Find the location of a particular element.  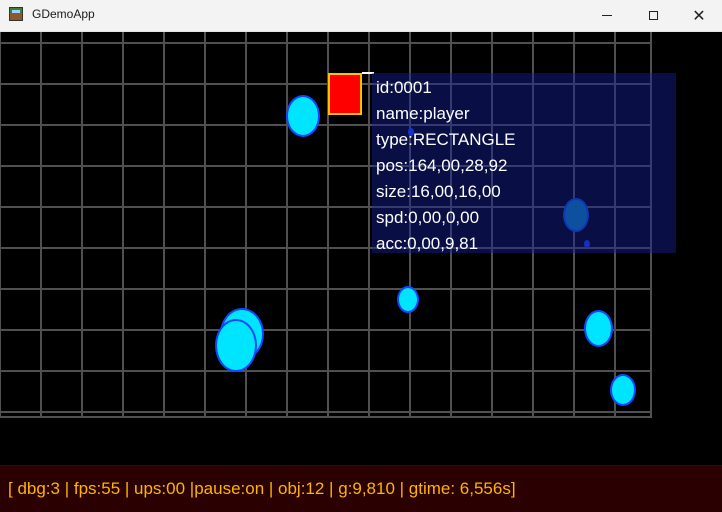

info-size: size:16,00,16,00 is located at coordinates (438, 191).